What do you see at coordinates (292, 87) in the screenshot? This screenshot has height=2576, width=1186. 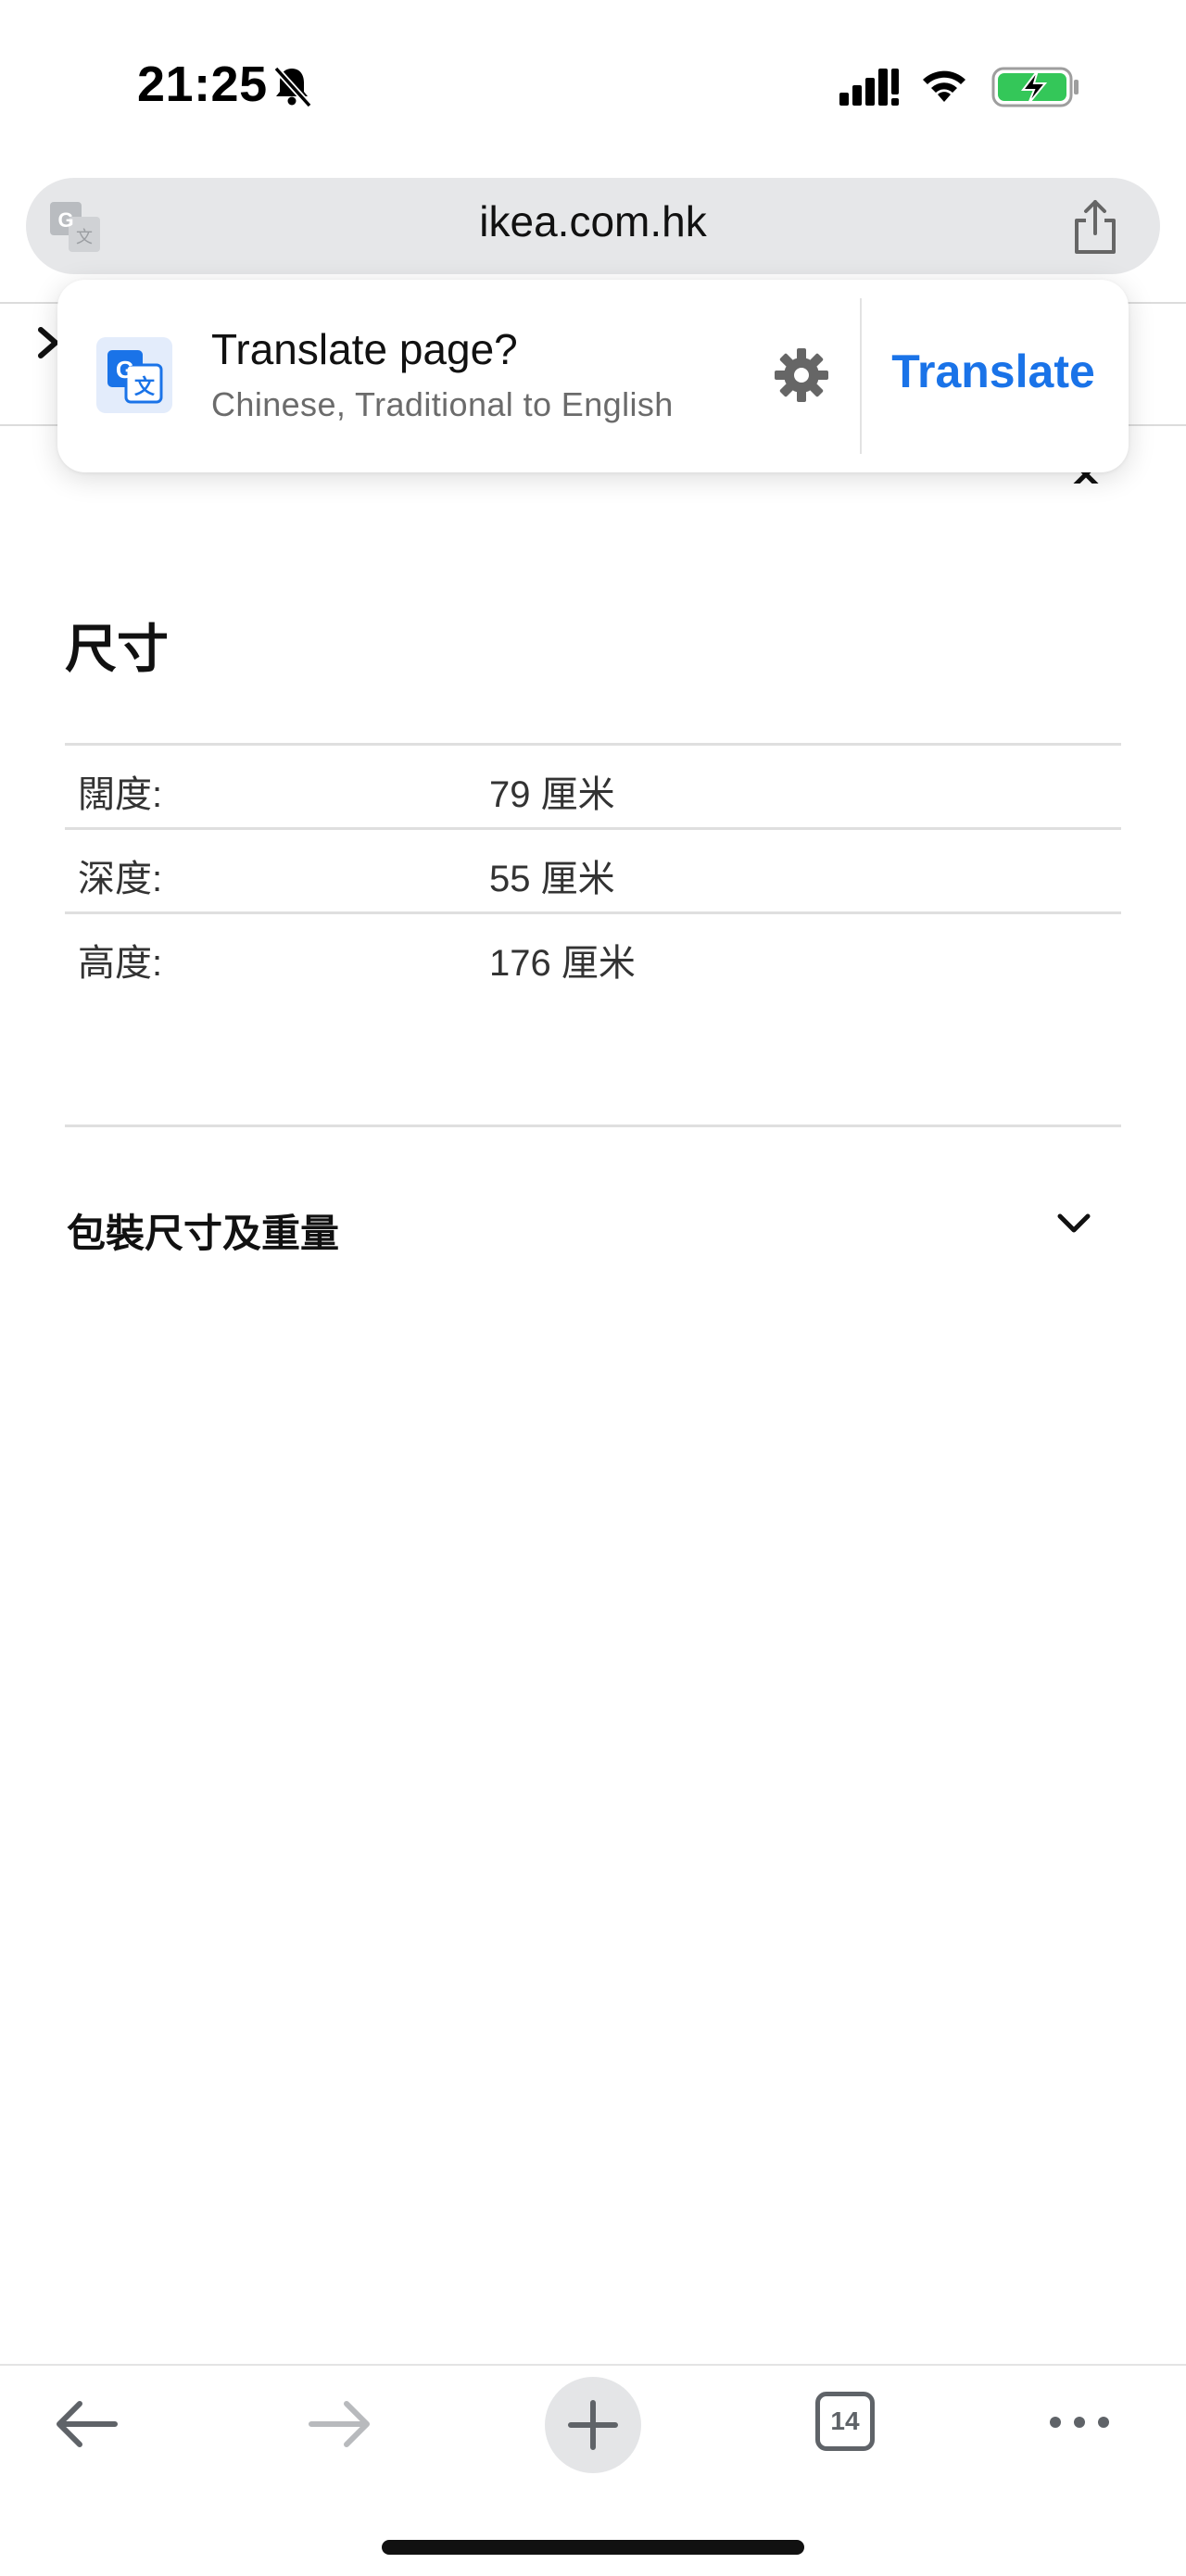 I see `bell-muted-icon` at bounding box center [292, 87].